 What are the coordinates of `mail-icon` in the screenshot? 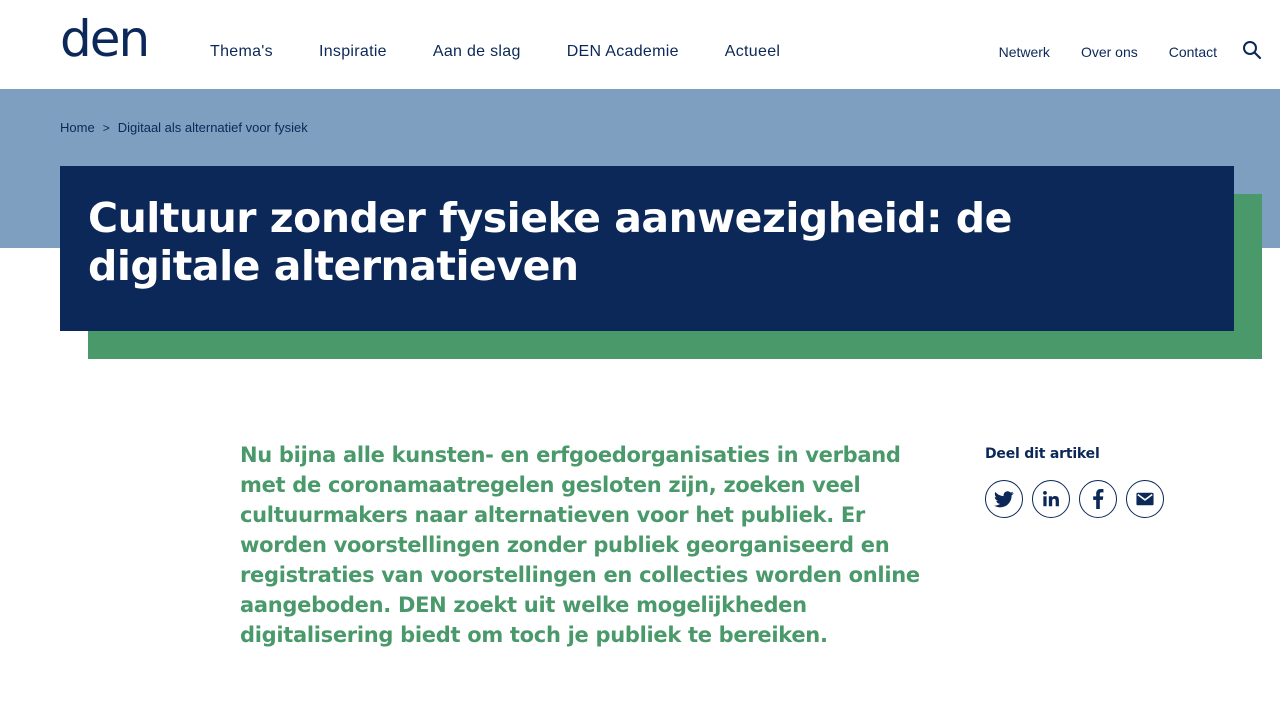 It's located at (1145, 499).